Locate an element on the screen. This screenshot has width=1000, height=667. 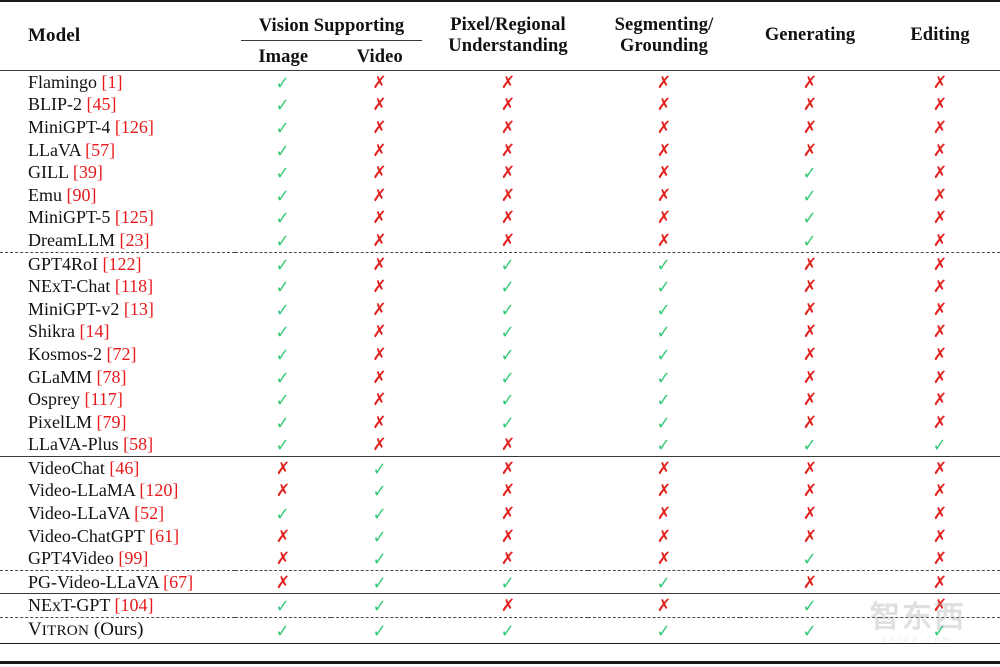
table-row: GPT4RoI [122] ✓ ✗ ✓ ✓ ✗ ✗ is located at coordinates (500, 263).